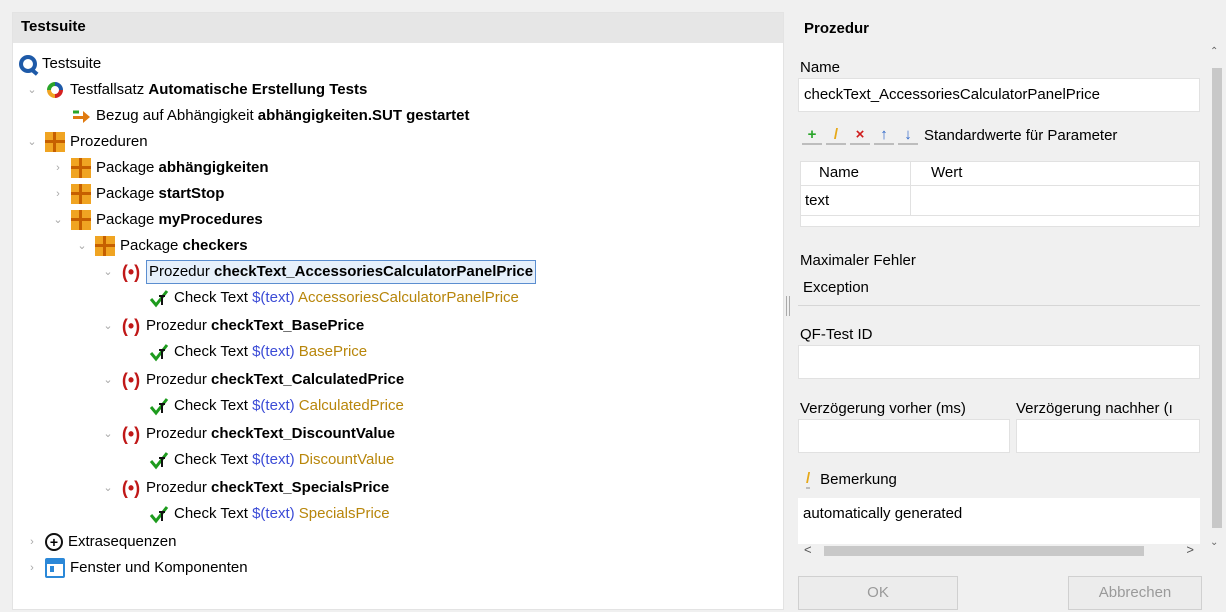 The image size is (1226, 612). I want to click on name-label: Name, so click(820, 67).